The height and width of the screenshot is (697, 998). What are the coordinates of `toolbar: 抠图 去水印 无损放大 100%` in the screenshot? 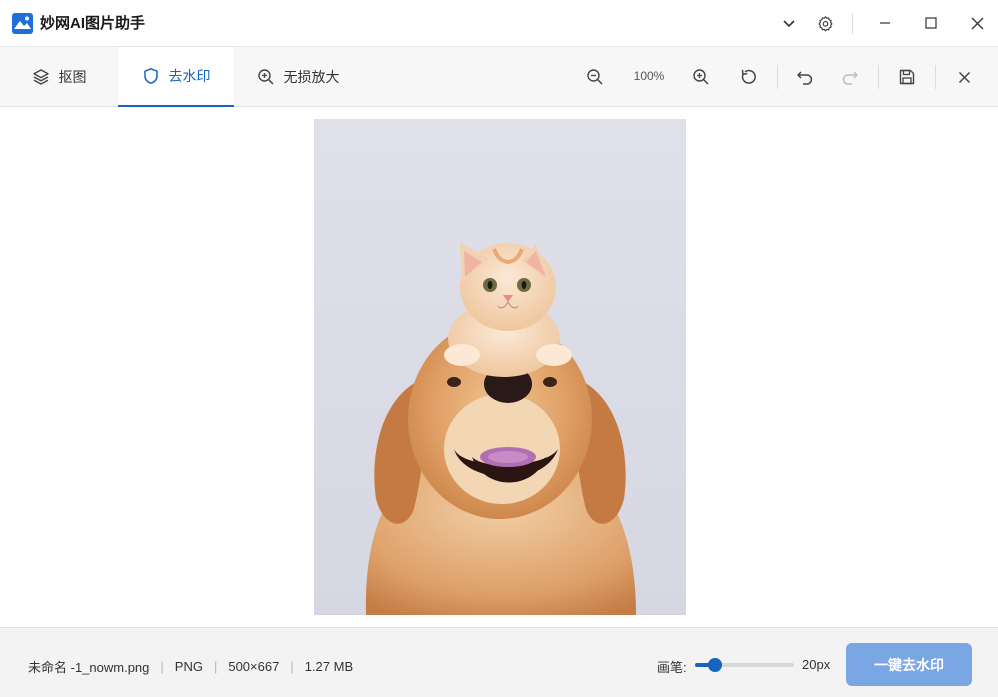 It's located at (499, 77).